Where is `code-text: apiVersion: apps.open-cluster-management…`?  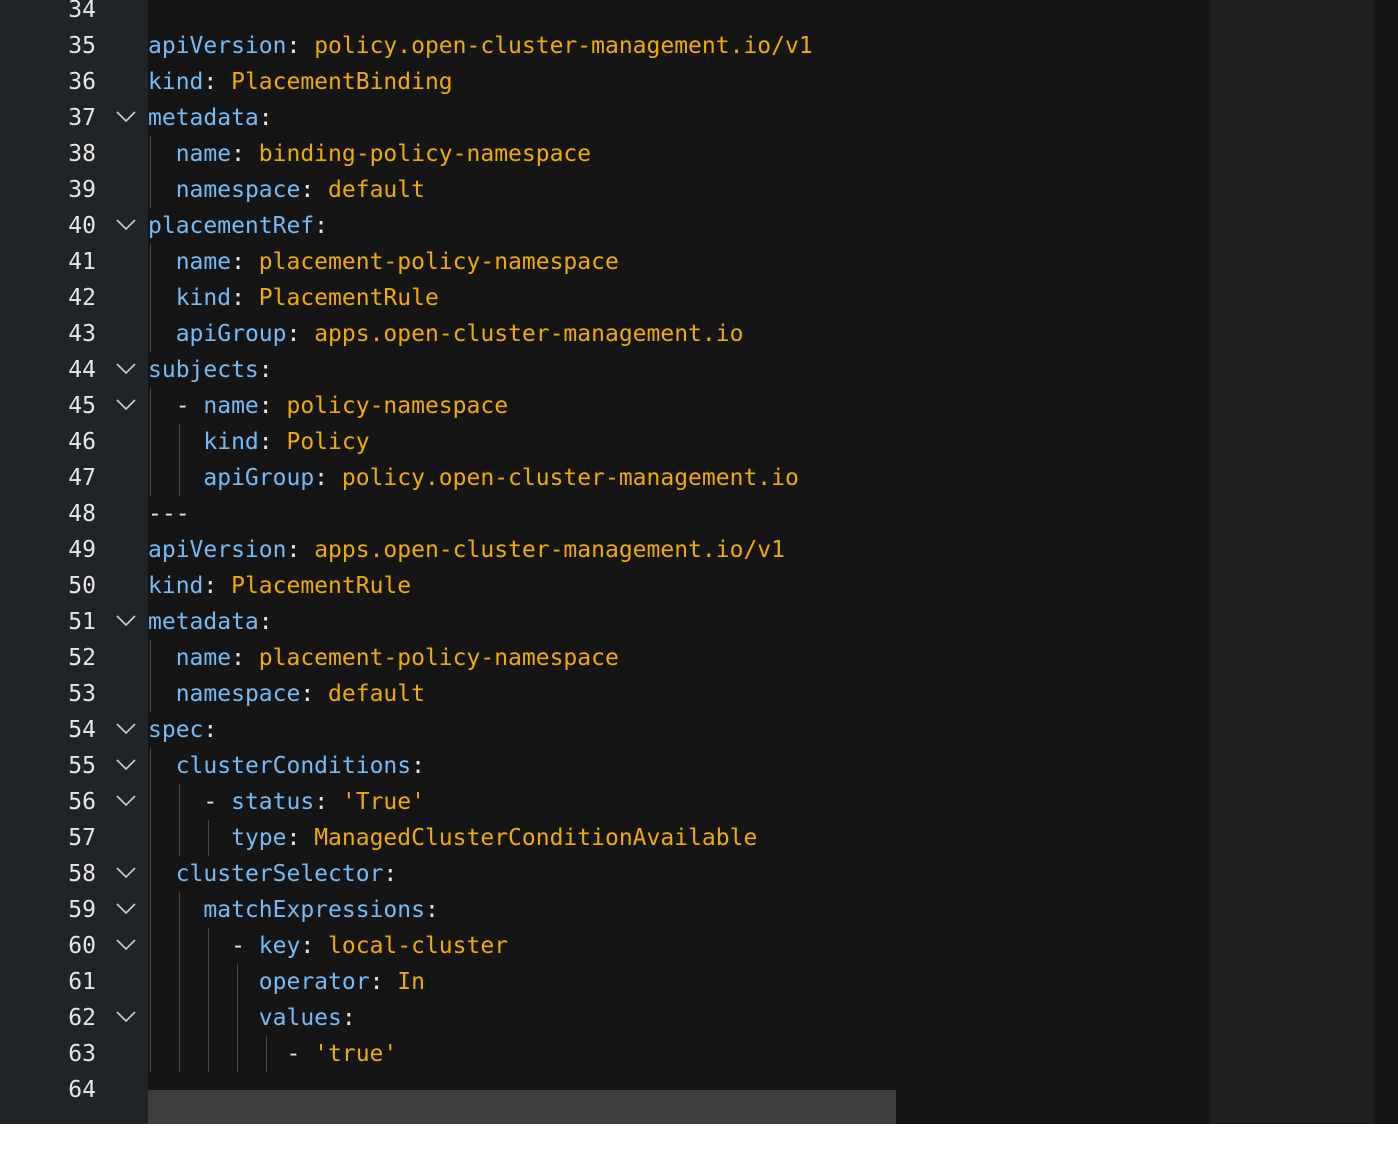 code-text: apiVersion: apps.open-cluster-management… is located at coordinates (466, 550).